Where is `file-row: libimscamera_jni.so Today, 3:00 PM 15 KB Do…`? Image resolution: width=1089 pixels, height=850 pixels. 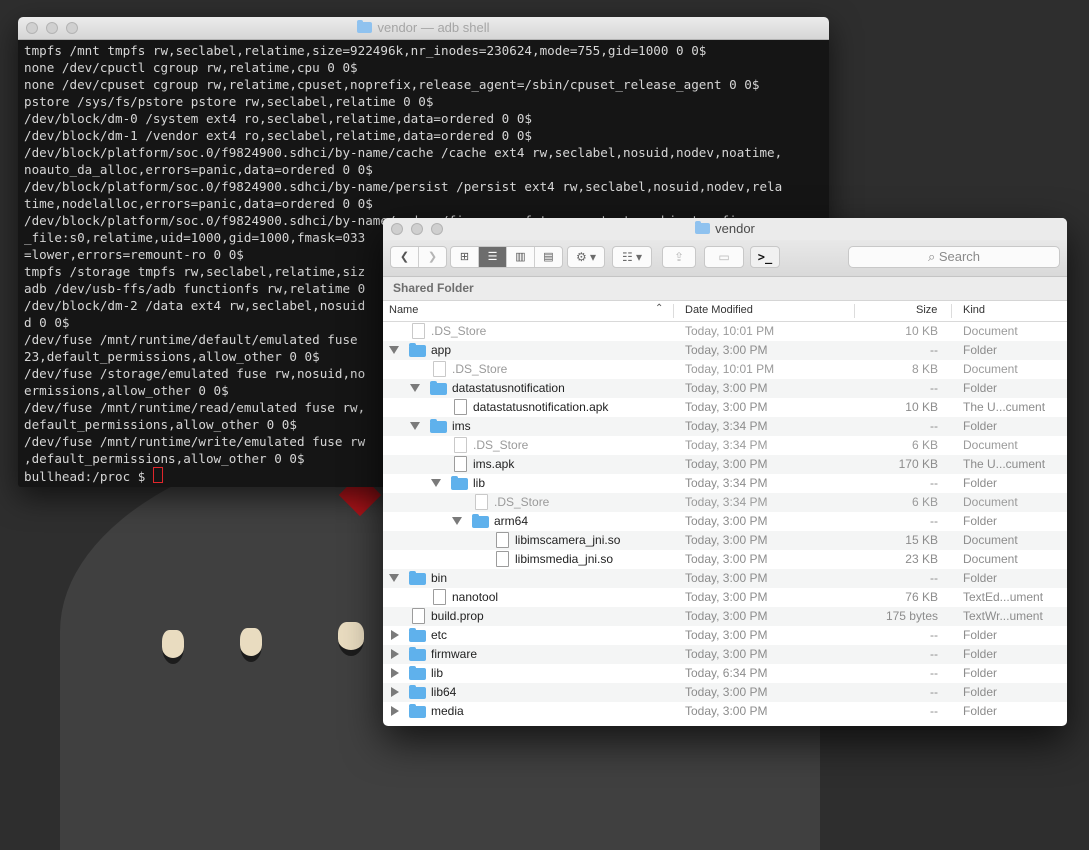 file-row: libimscamera_jni.so Today, 3:00 PM 15 KB Do… is located at coordinates (725, 540).